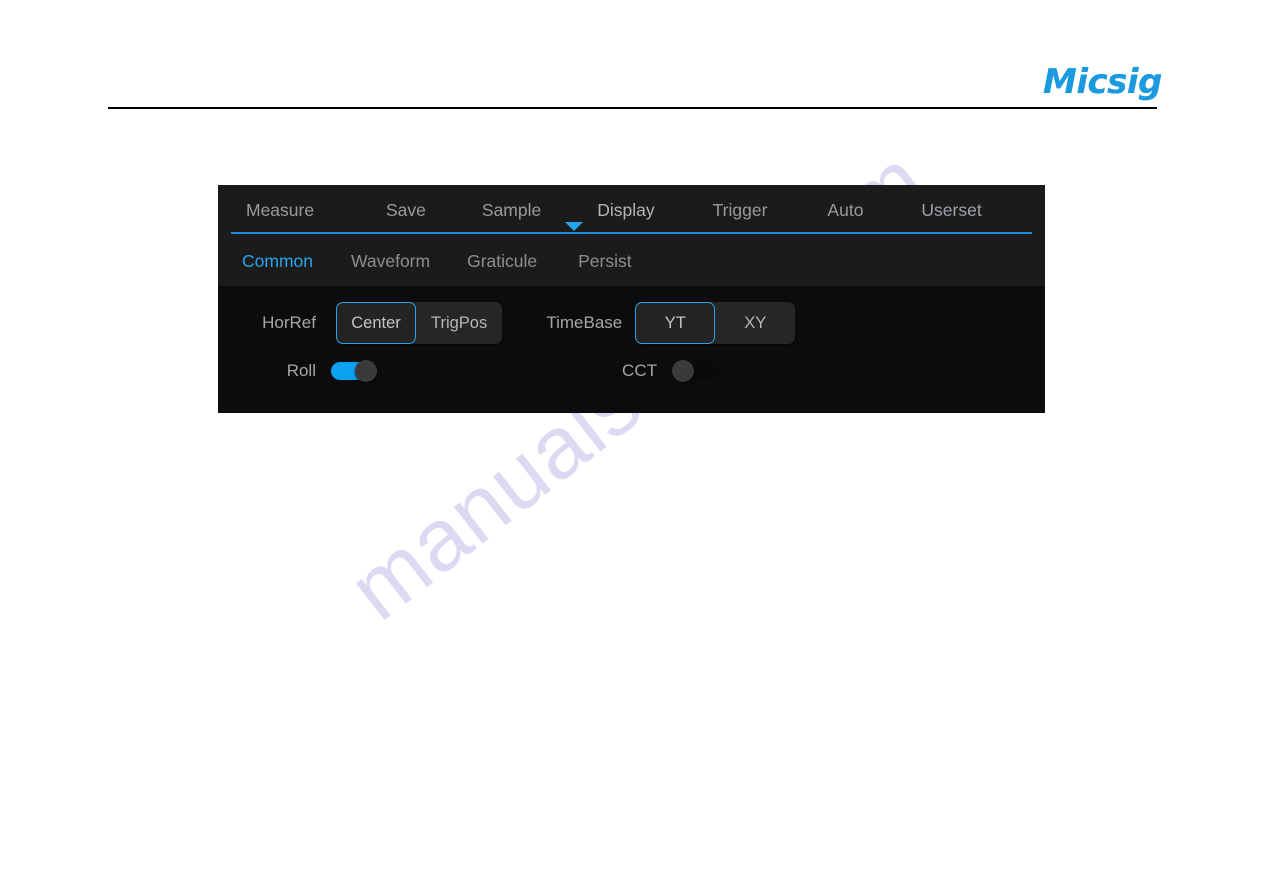 The width and height of the screenshot is (1263, 893). I want to click on roll-label: Roll, so click(301, 370).